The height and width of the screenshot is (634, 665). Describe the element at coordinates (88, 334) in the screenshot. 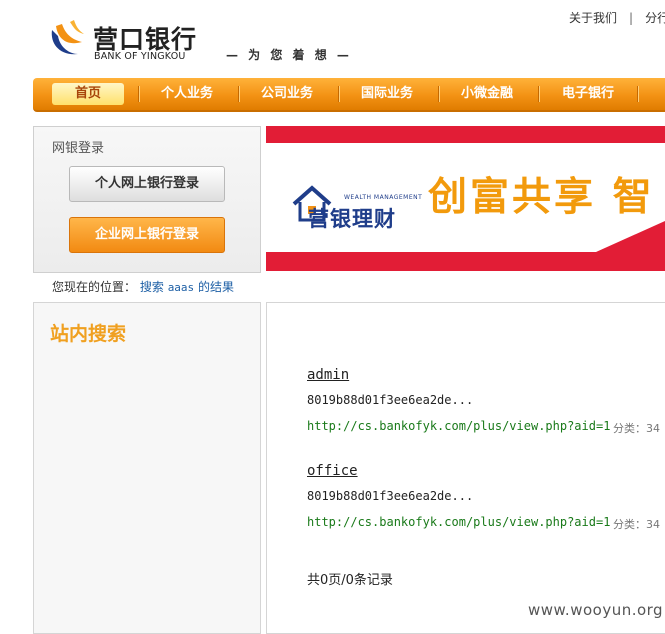

I see `site-search-title: 站内搜索` at that location.